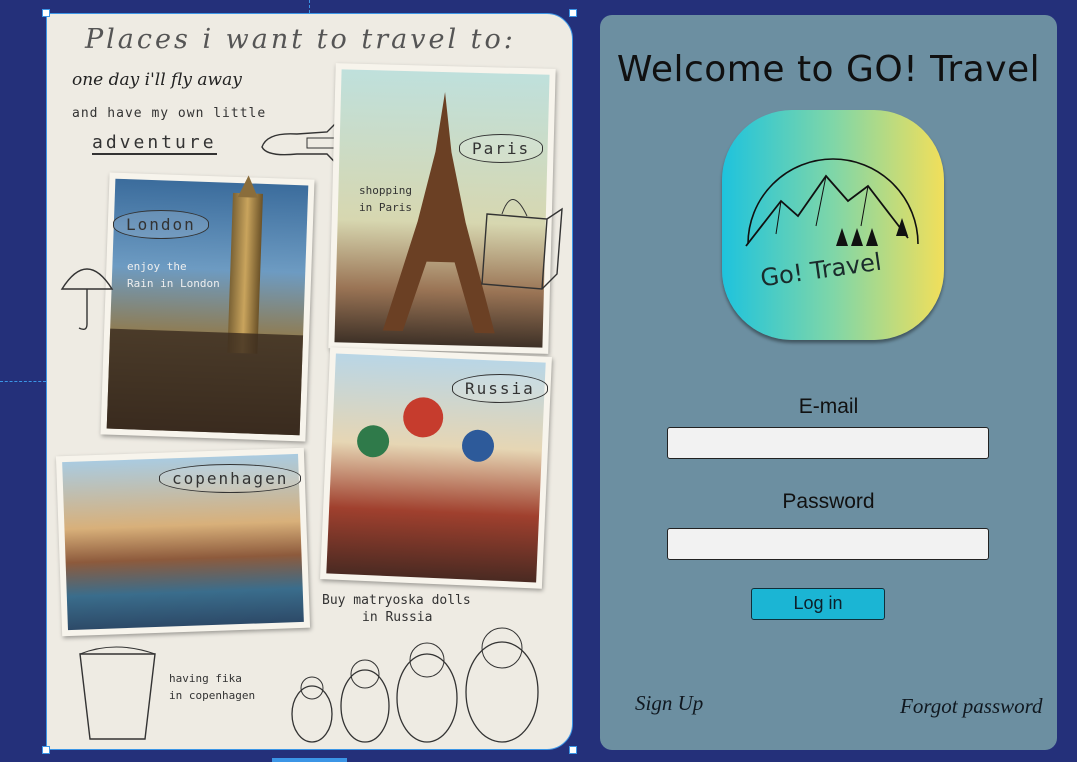 Image resolution: width=1077 pixels, height=762 pixels. Describe the element at coordinates (154, 143) in the screenshot. I see `collage-line-3: adventure` at that location.